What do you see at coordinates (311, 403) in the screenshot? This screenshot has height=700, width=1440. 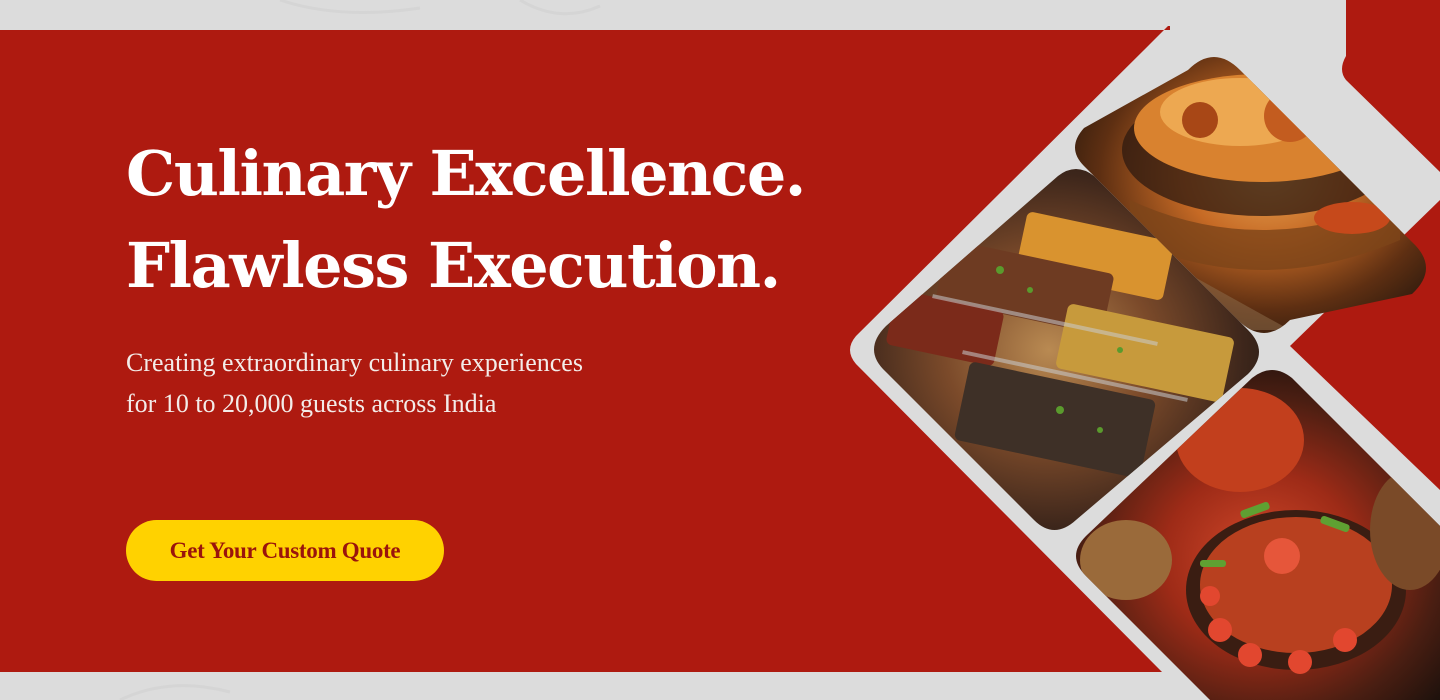 I see `subtext-line-2: for 10 to 20,000 guests across India` at bounding box center [311, 403].